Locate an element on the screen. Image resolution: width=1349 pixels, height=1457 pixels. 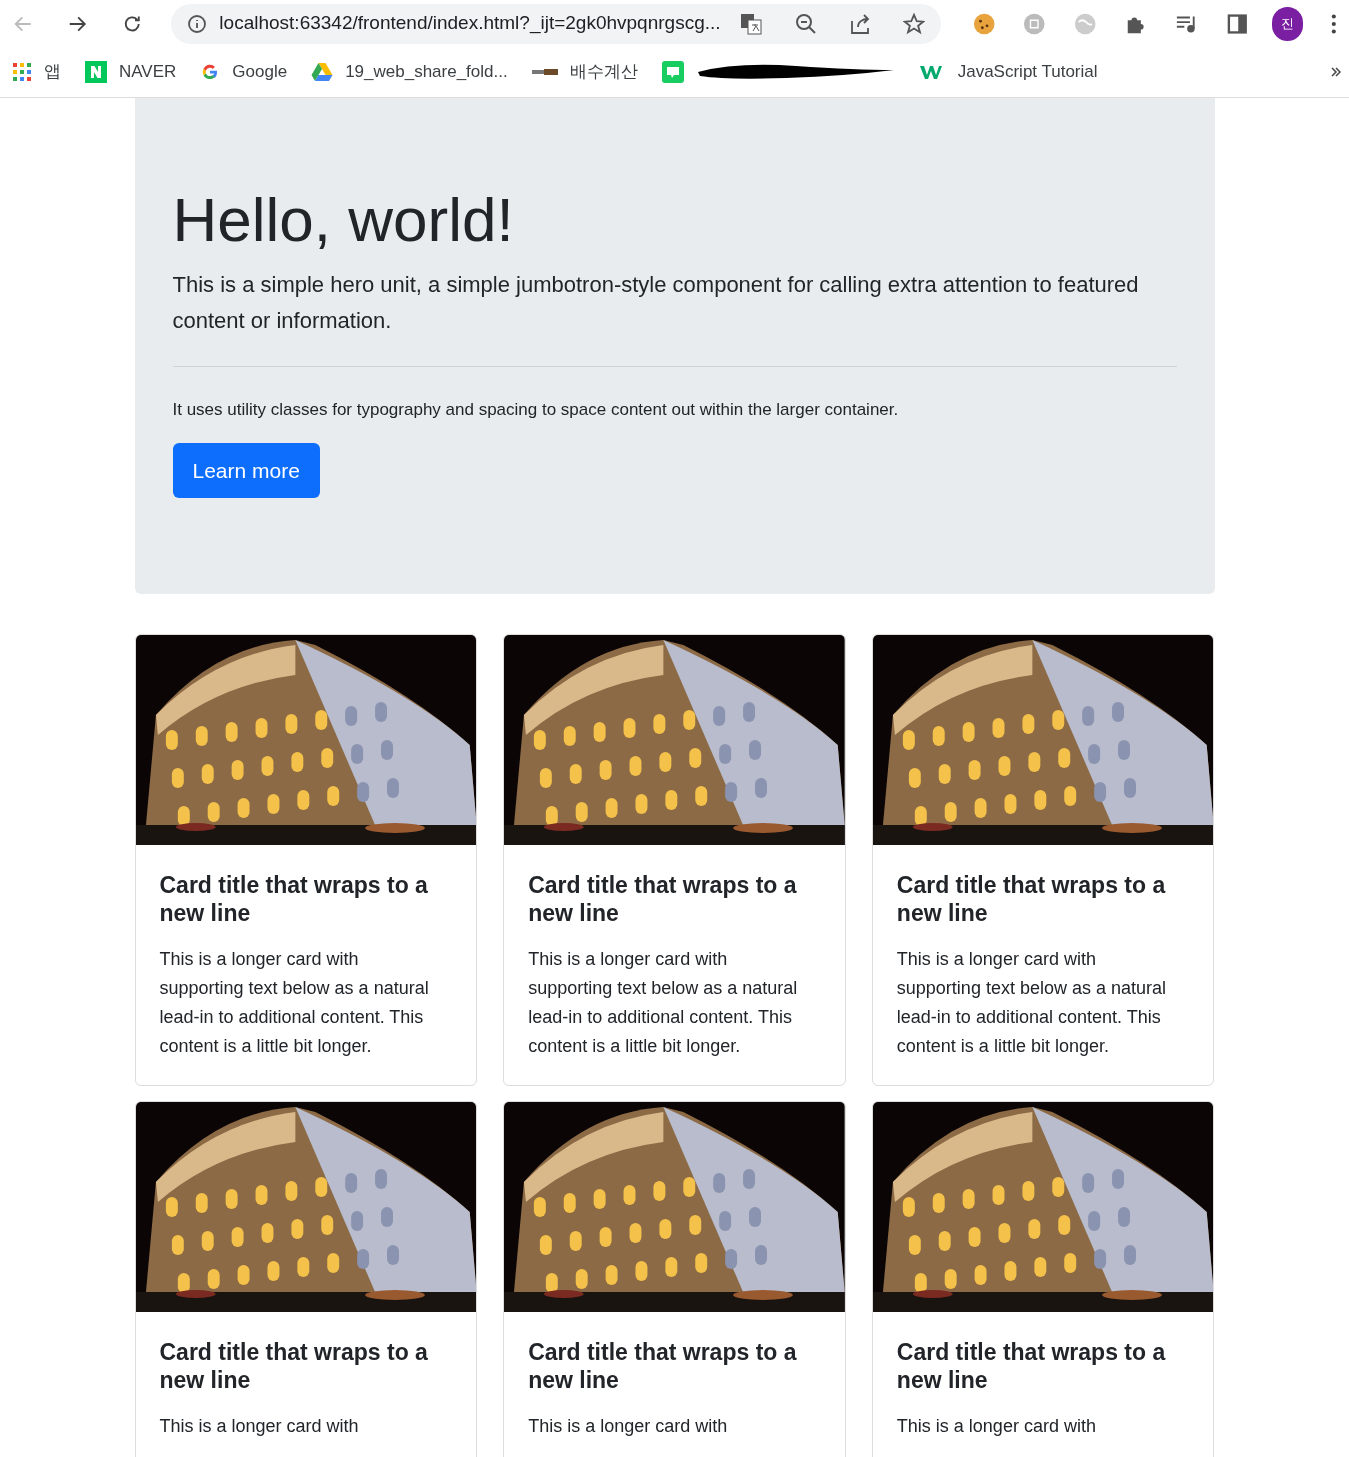
share-icon is located at coordinates (859, 23).